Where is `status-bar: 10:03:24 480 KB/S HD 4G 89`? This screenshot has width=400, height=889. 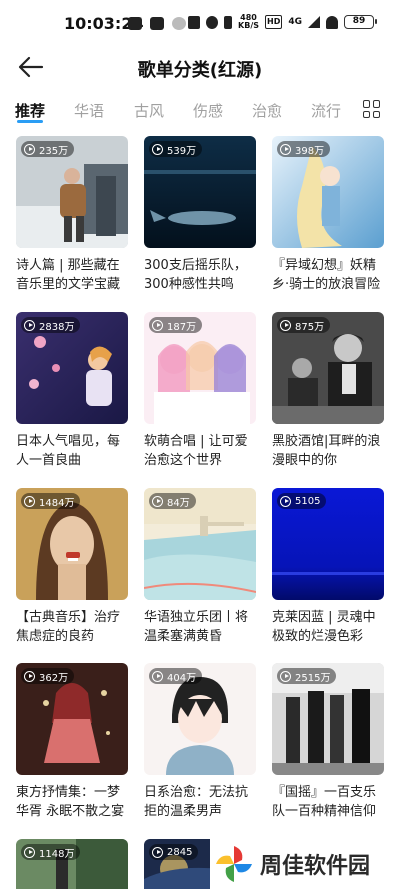 status-bar: 10:03:24 480 KB/S HD 4G 89 is located at coordinates (200, 20).